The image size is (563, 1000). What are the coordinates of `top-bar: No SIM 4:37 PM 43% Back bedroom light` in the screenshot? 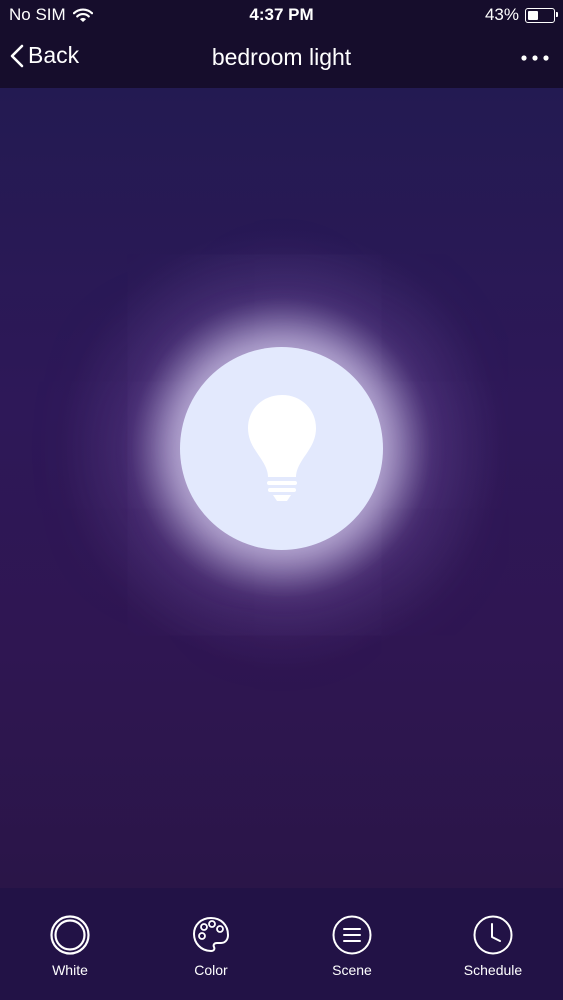 It's located at (281, 44).